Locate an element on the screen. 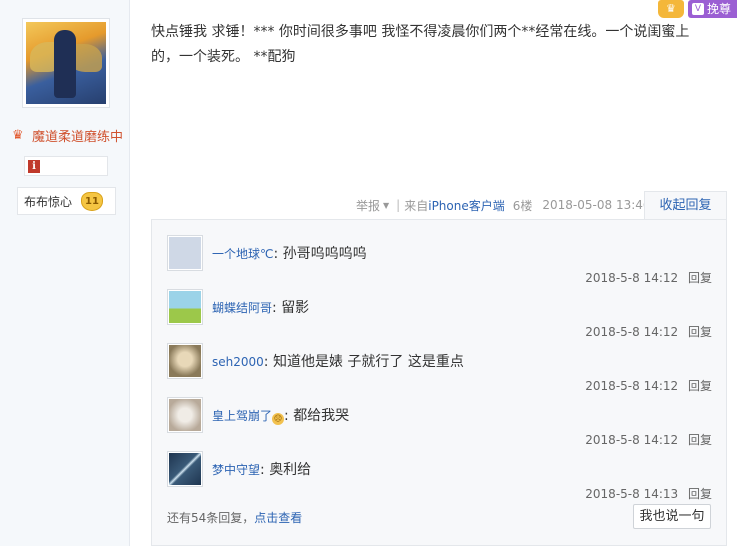  comment-username: 梦中守望 is located at coordinates (236, 470).